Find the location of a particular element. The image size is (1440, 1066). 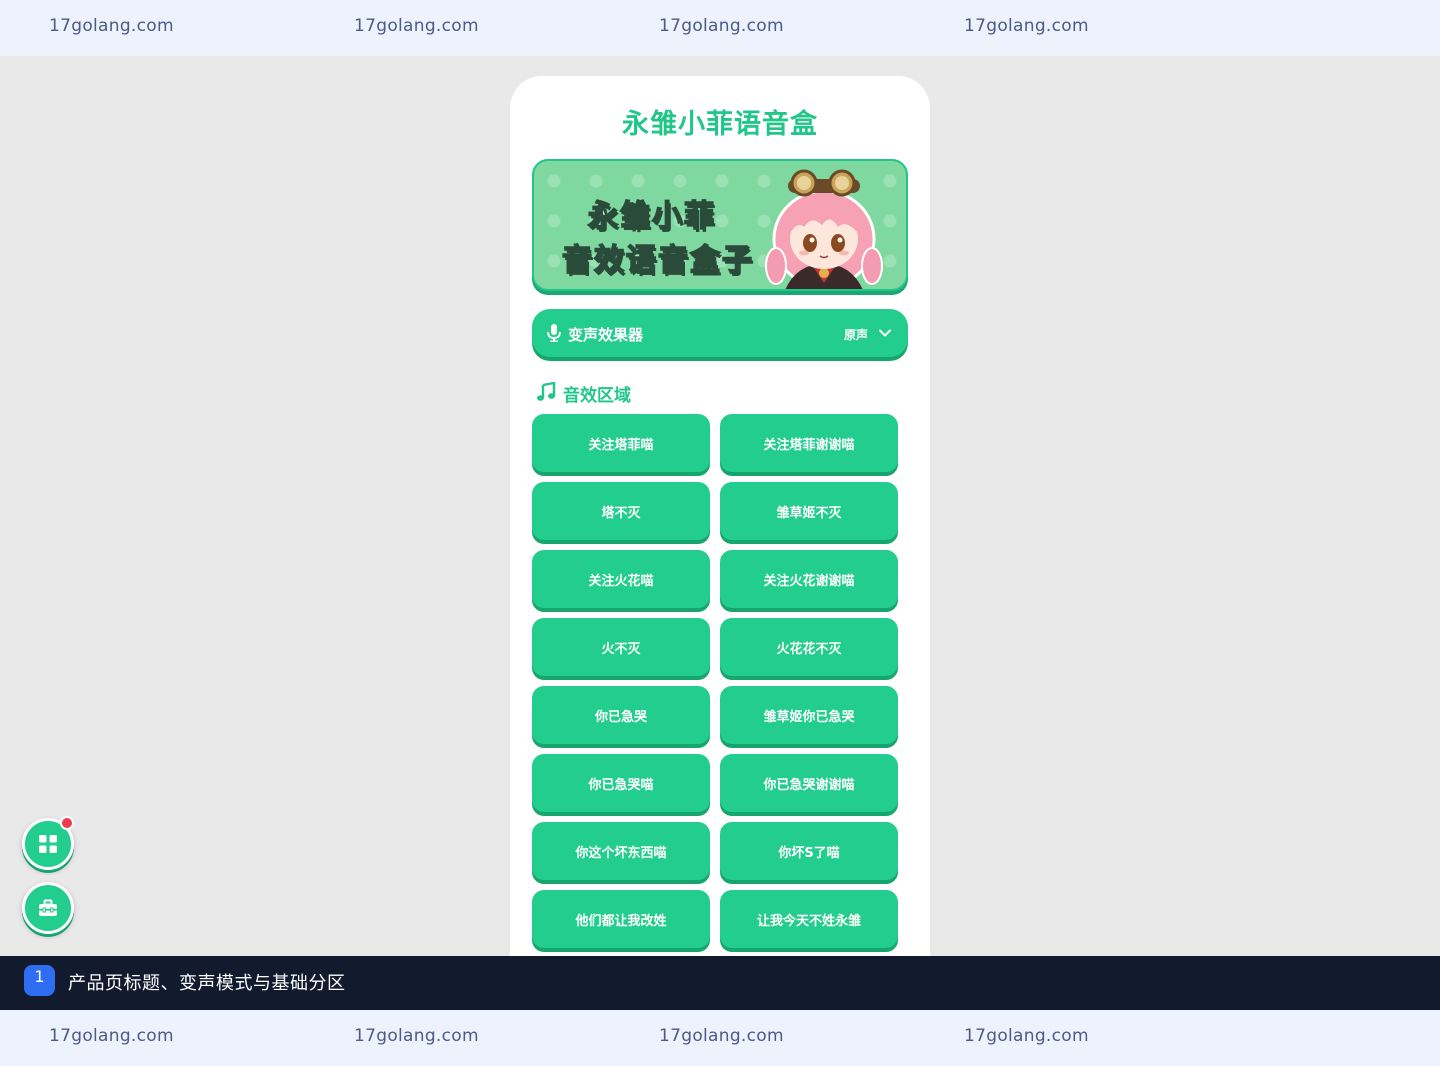

caption-text: 产品页标题、变声模式与基础分区 is located at coordinates (207, 983).